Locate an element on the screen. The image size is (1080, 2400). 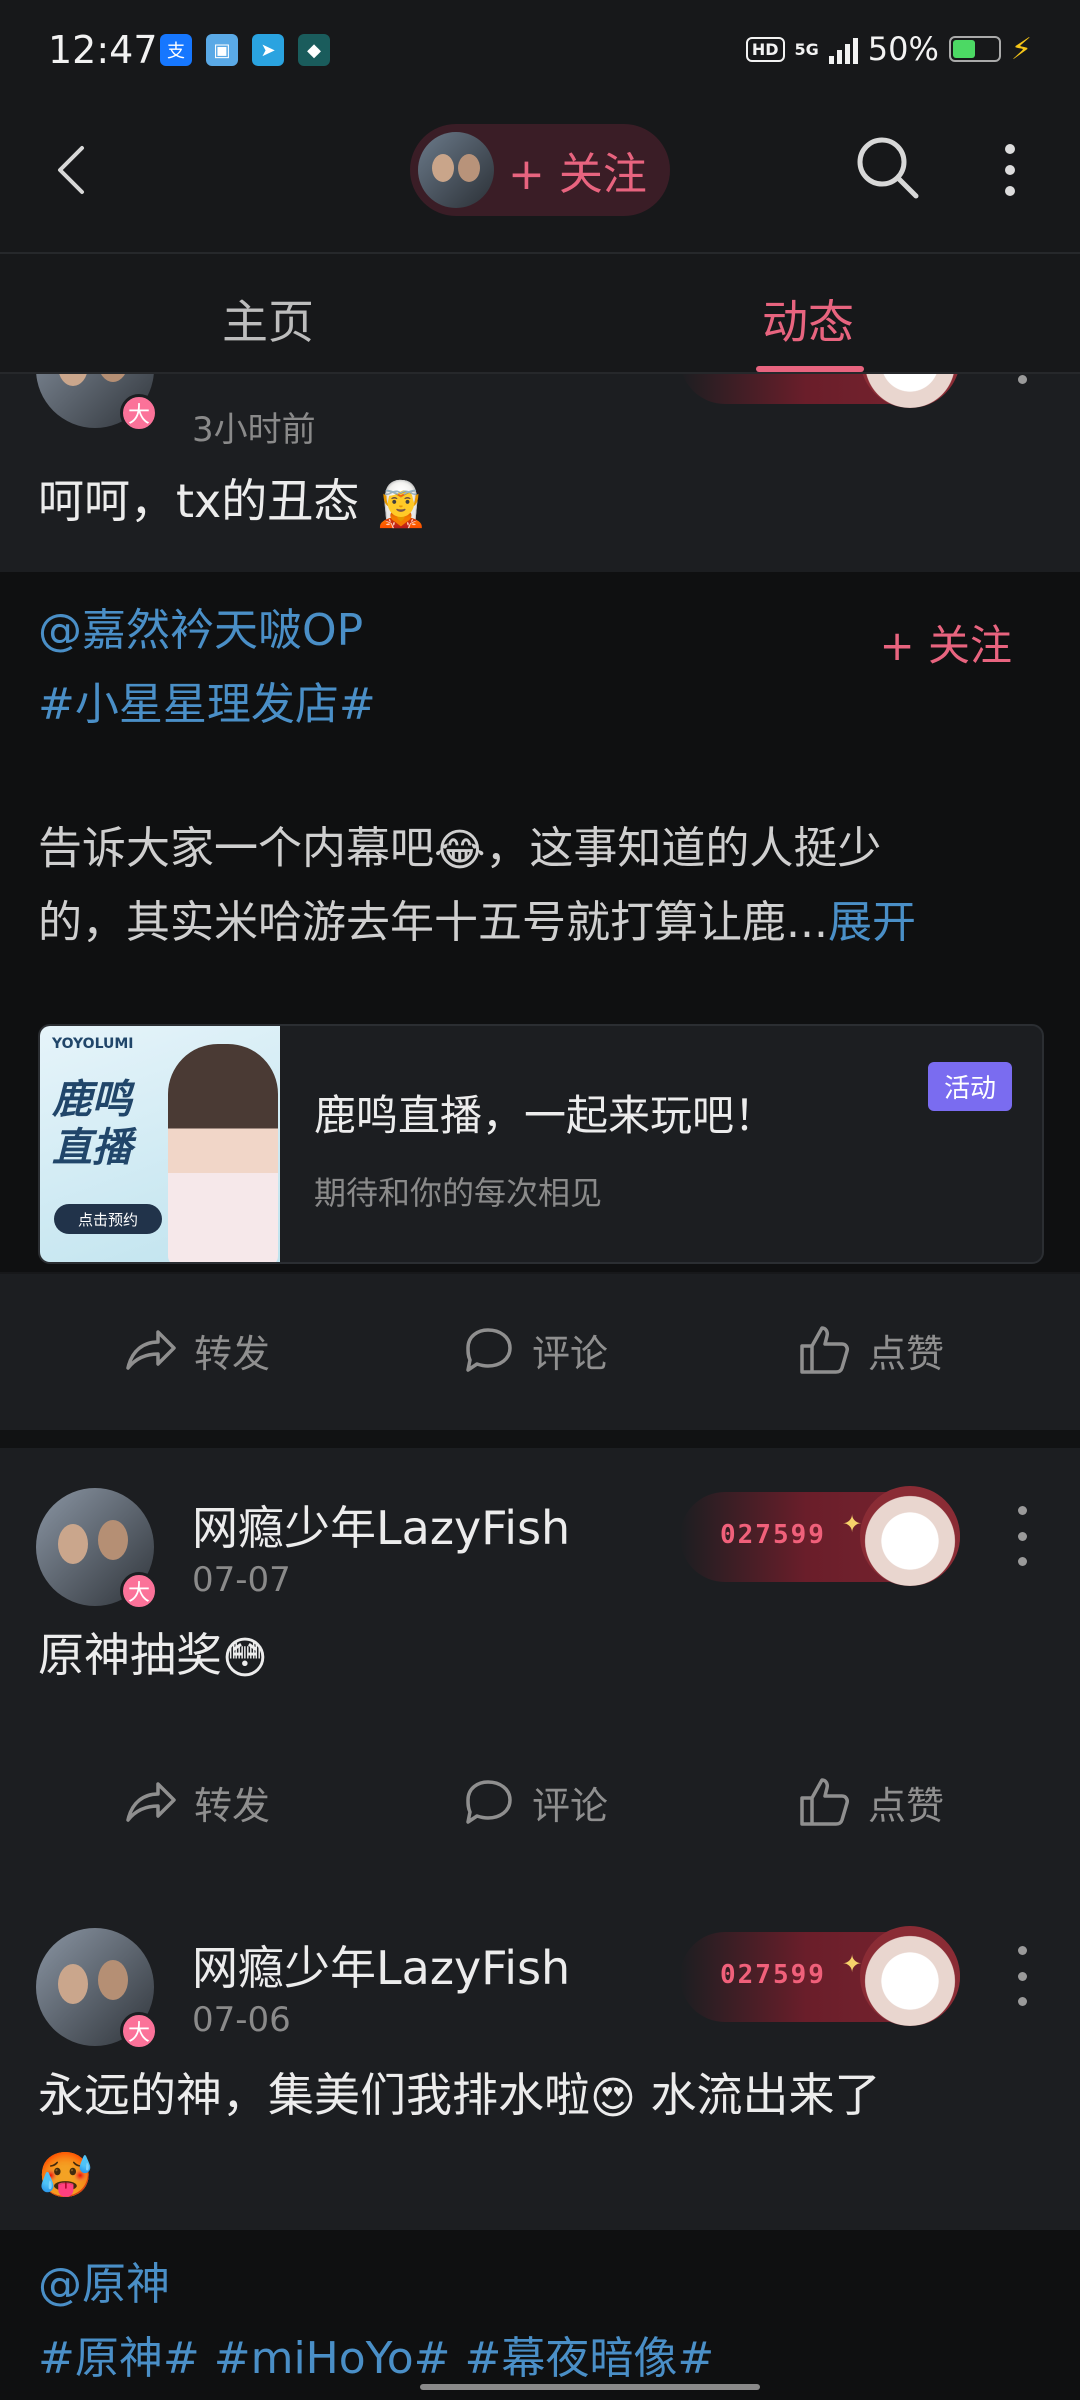
battery-percent: 50% is located at coordinates (903, 49).